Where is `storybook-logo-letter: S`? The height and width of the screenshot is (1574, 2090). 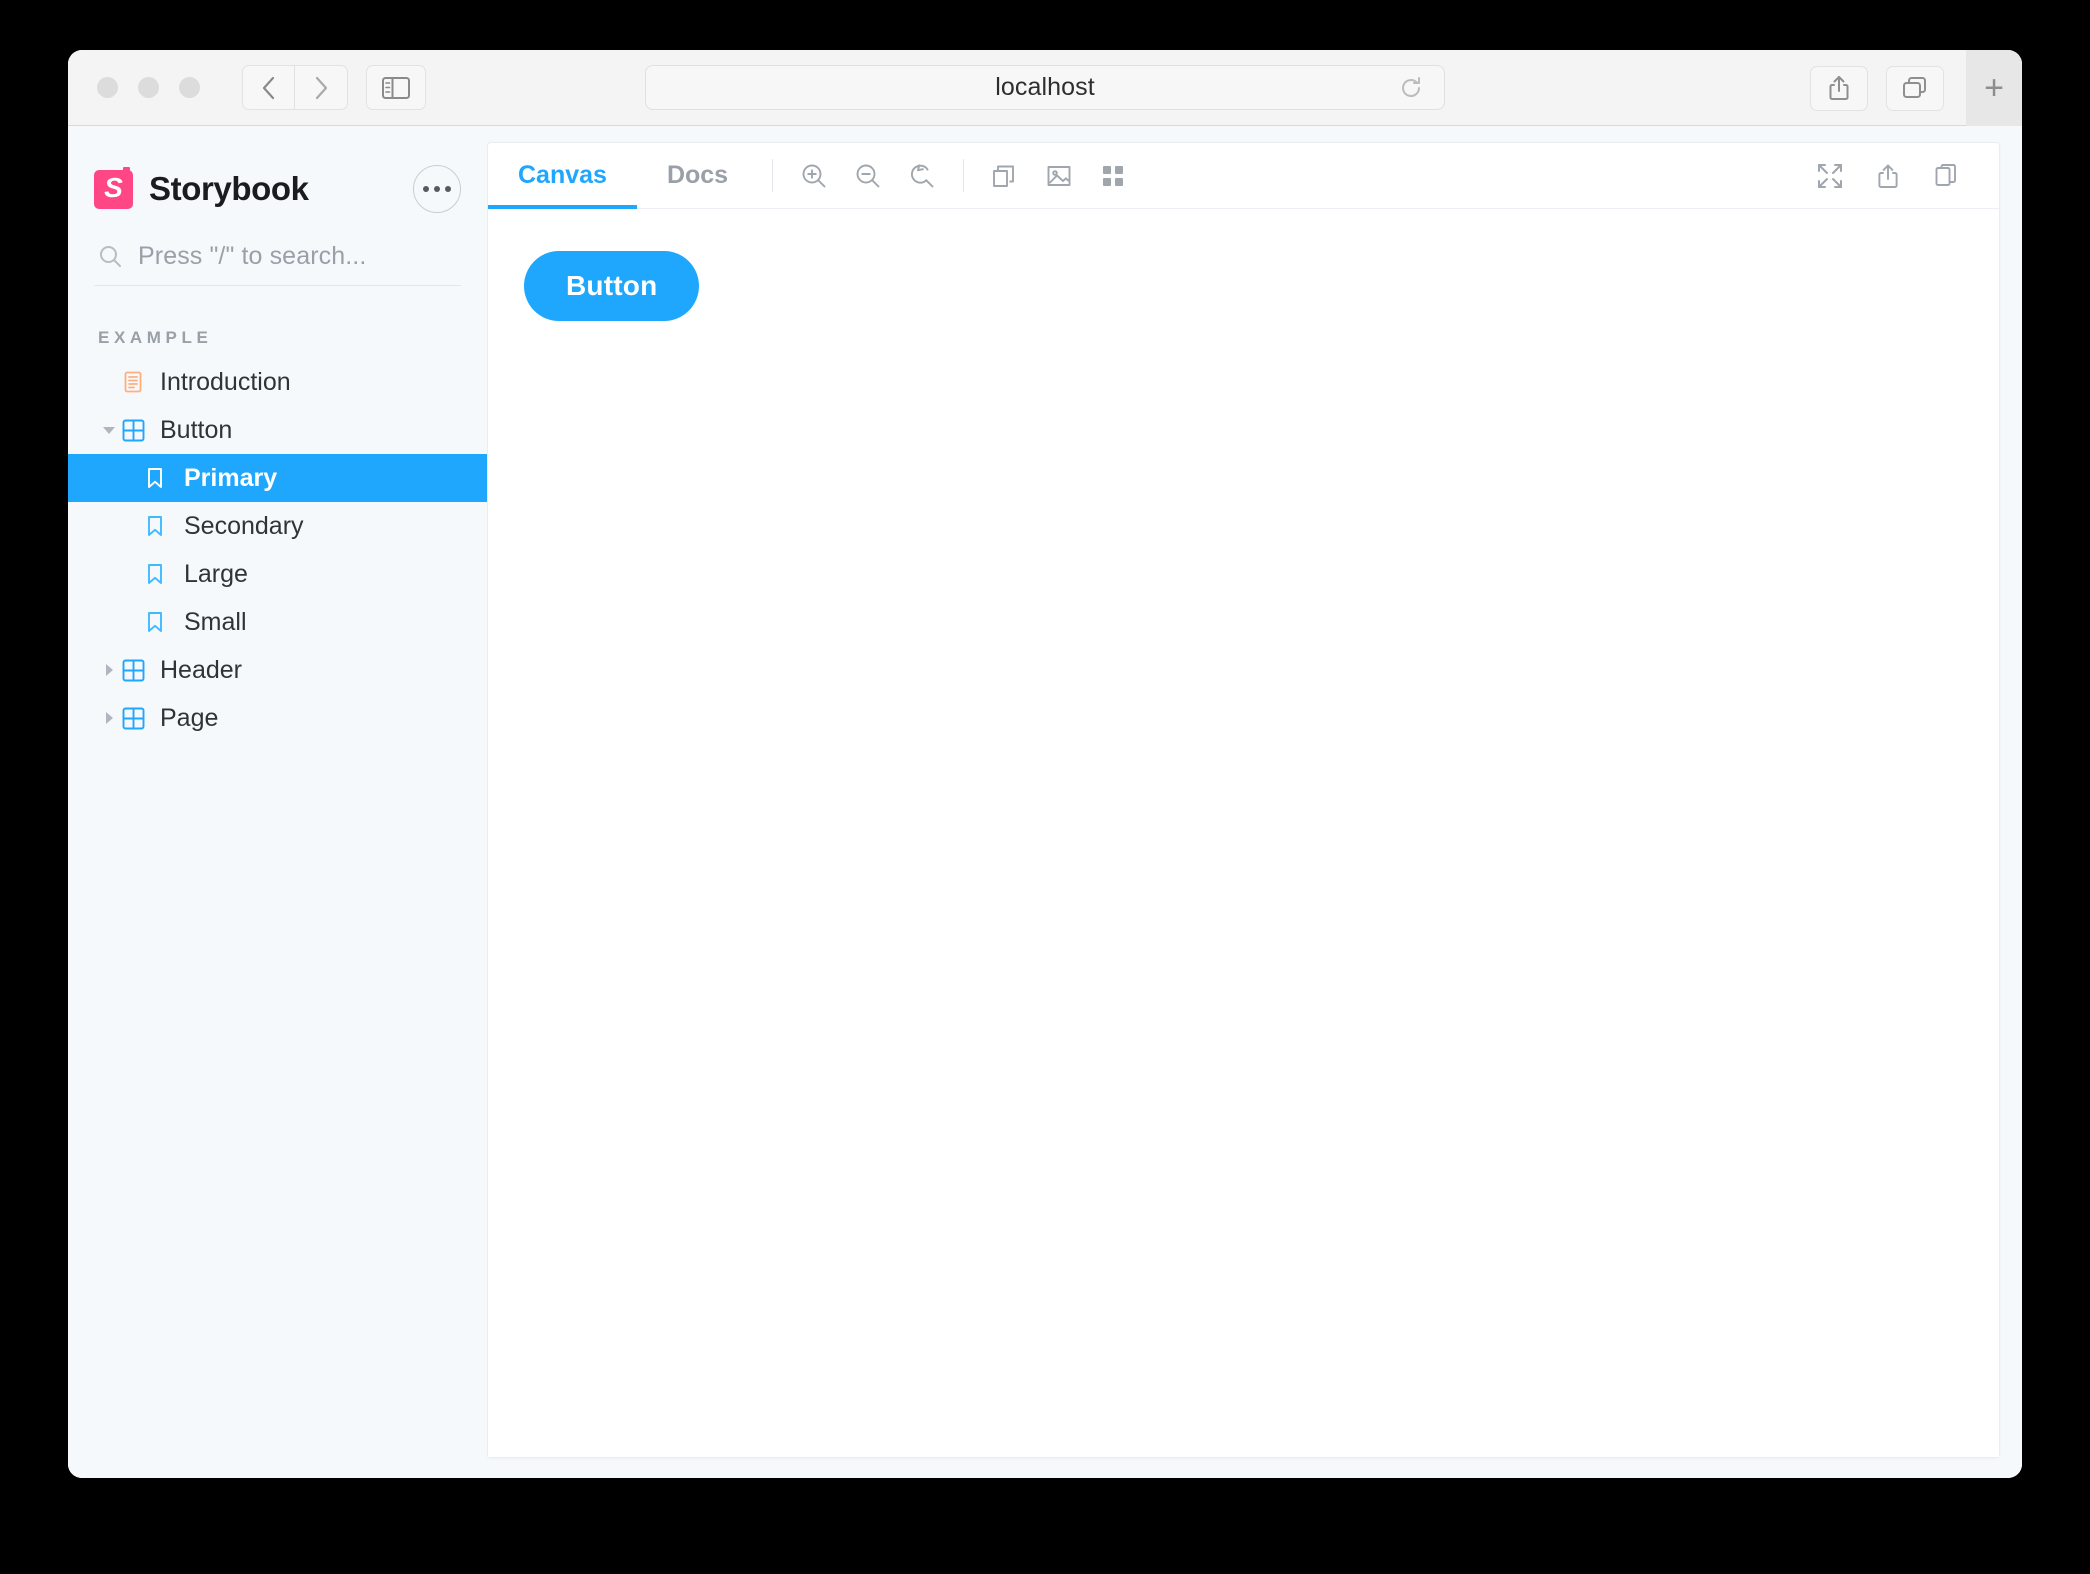
storybook-logo-letter: S is located at coordinates (113, 187).